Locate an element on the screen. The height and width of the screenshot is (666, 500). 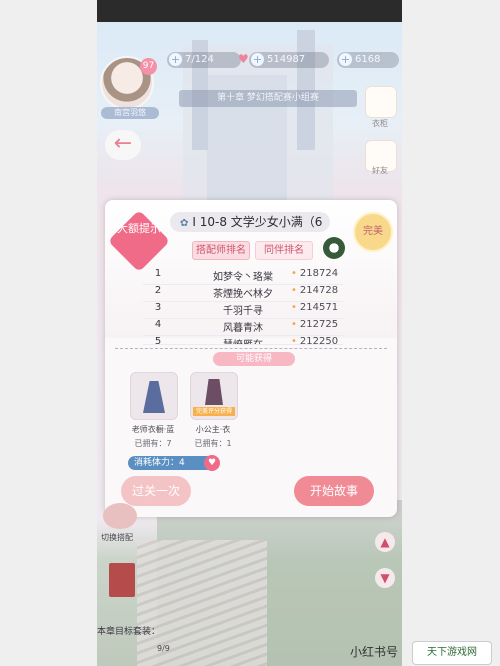
reward-item-2-name: 小公主·衣 is located at coordinates (213, 429).